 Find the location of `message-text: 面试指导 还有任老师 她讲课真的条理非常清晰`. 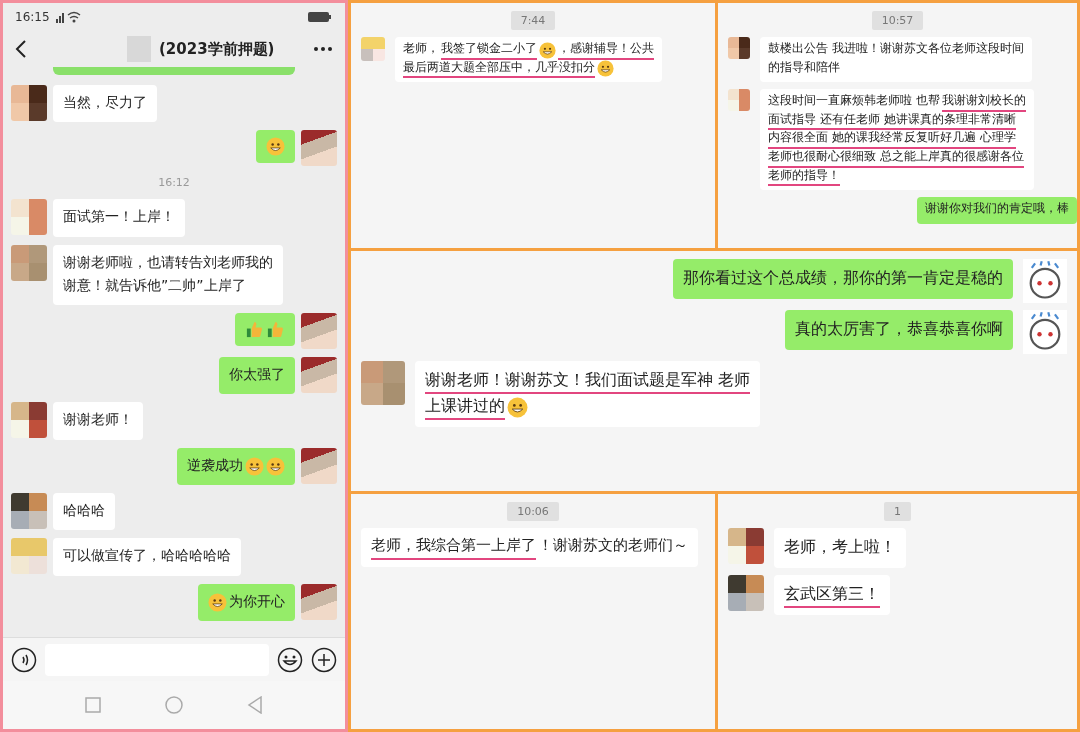

message-text: 面试指导 还有任老师 她讲课真的条理非常清晰 is located at coordinates (892, 121).